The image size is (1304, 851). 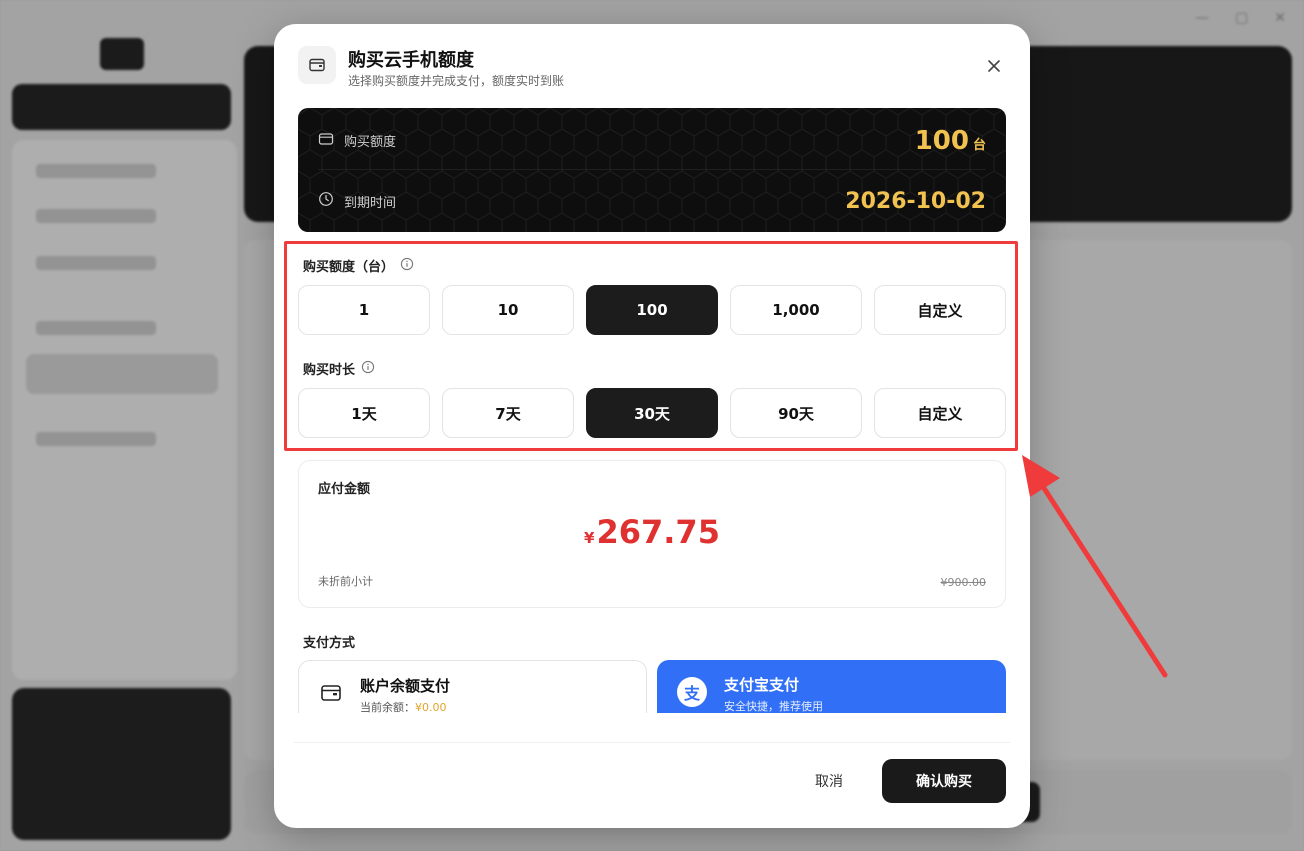 I want to click on duration-option-custom: 自定义, so click(x=940, y=413).